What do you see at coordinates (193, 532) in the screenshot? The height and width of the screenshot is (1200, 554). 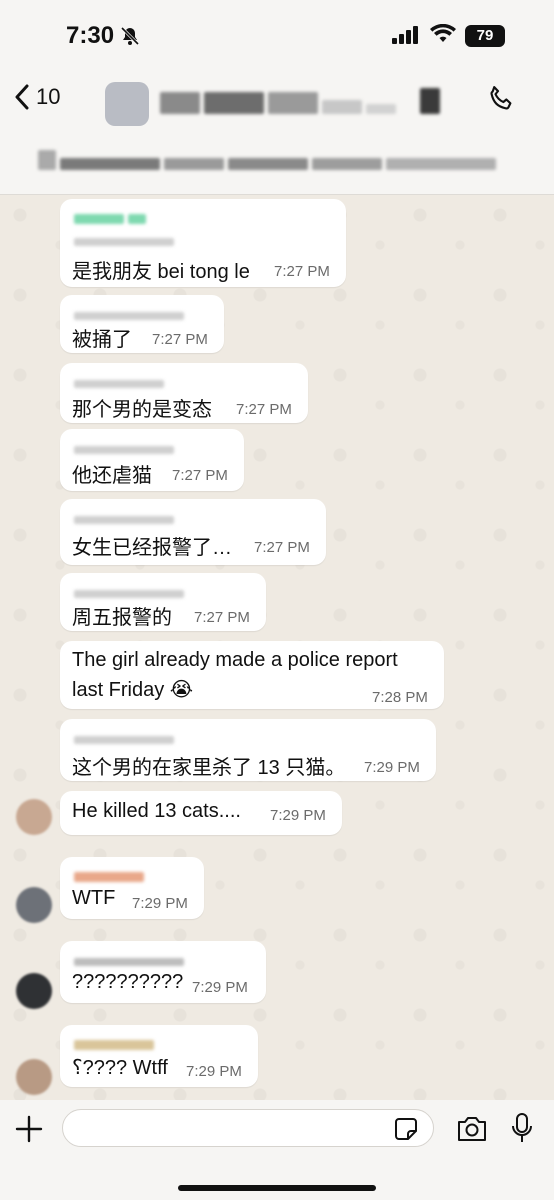 I see `message-bubble: 女生已经报警了… 7:27 PM` at bounding box center [193, 532].